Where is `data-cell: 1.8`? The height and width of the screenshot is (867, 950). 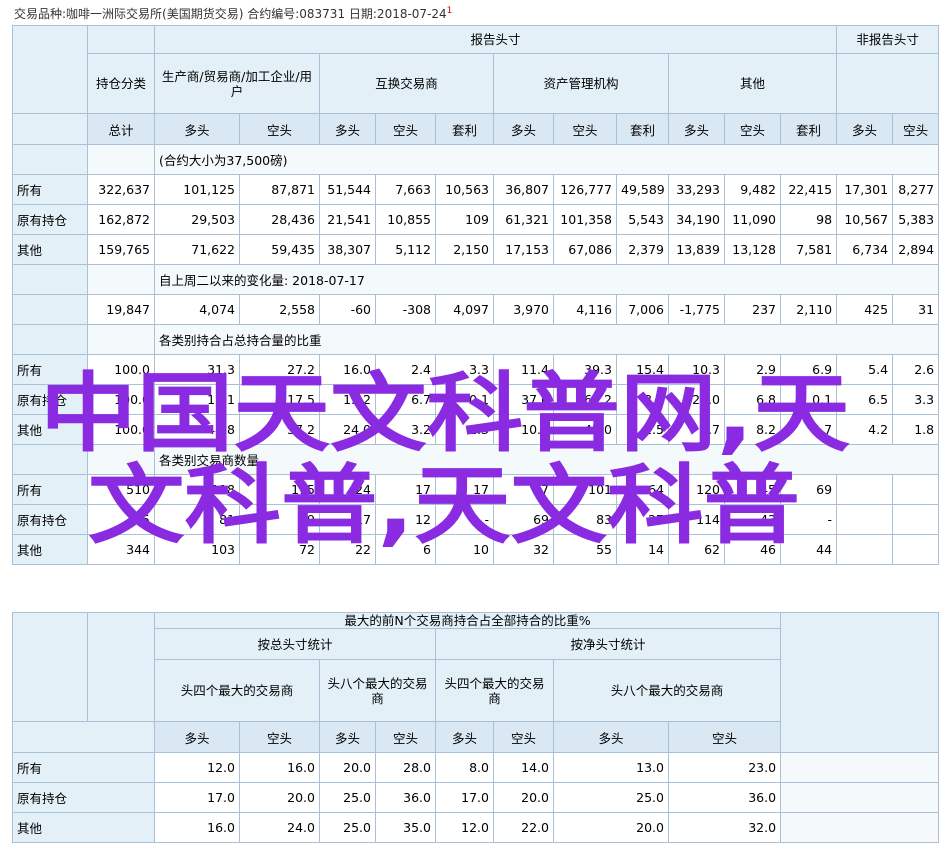
data-cell: 1.8 is located at coordinates (916, 429).